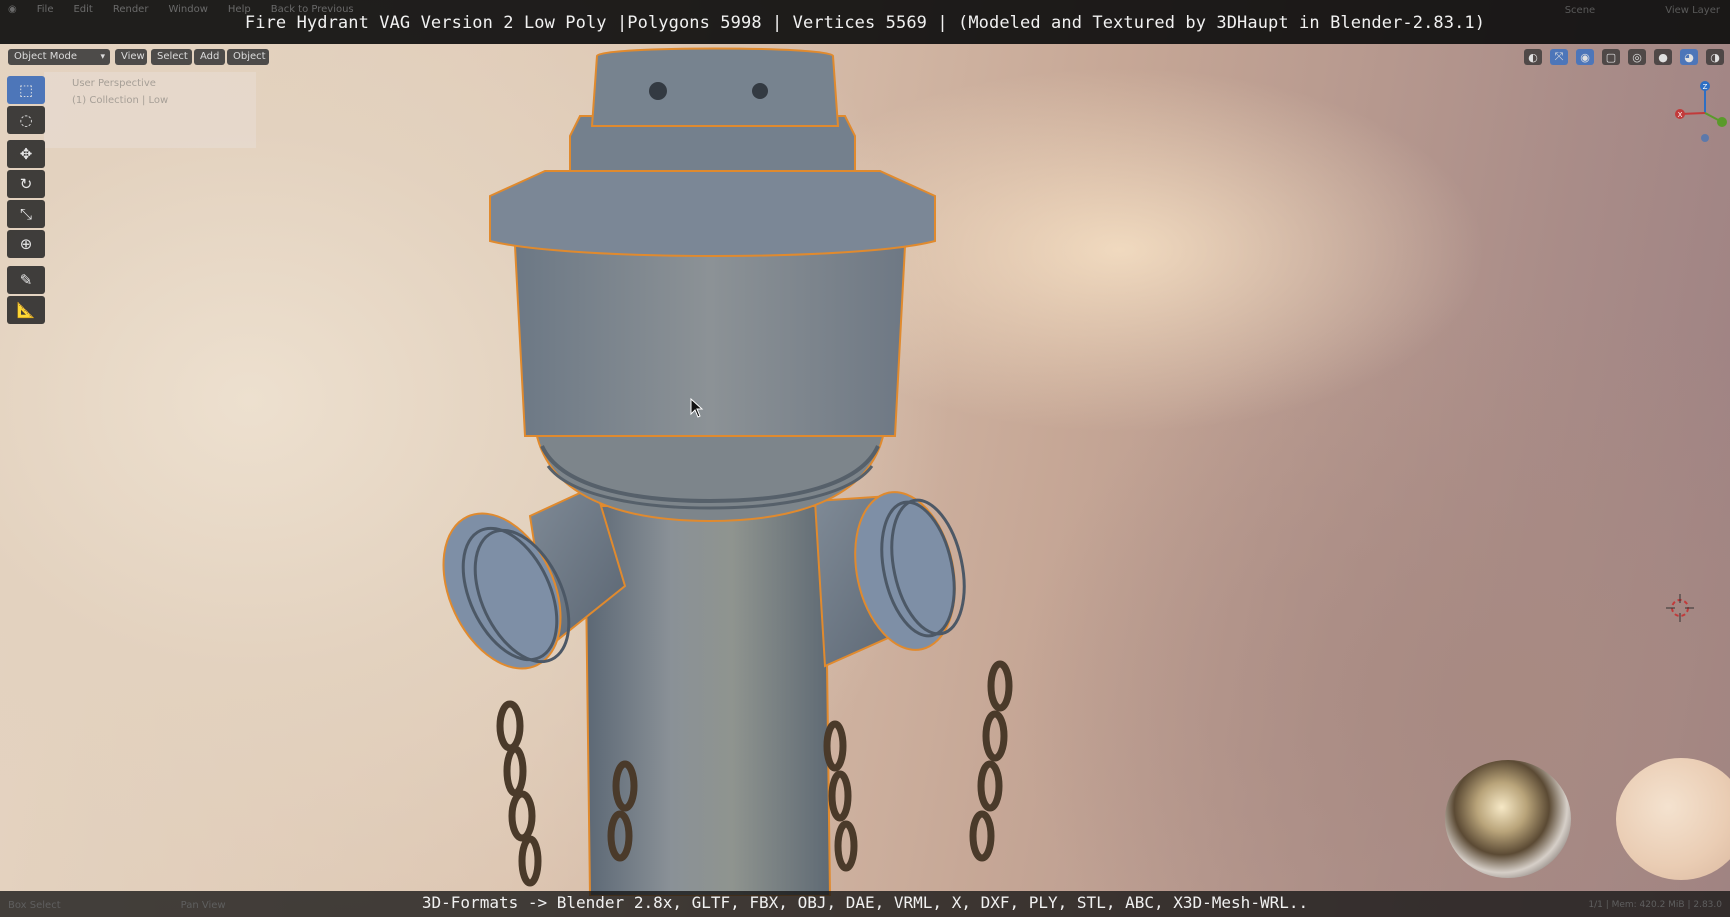 The width and height of the screenshot is (1730, 917). Describe the element at coordinates (171, 57) in the screenshot. I see `select-menu-button: Select` at that location.